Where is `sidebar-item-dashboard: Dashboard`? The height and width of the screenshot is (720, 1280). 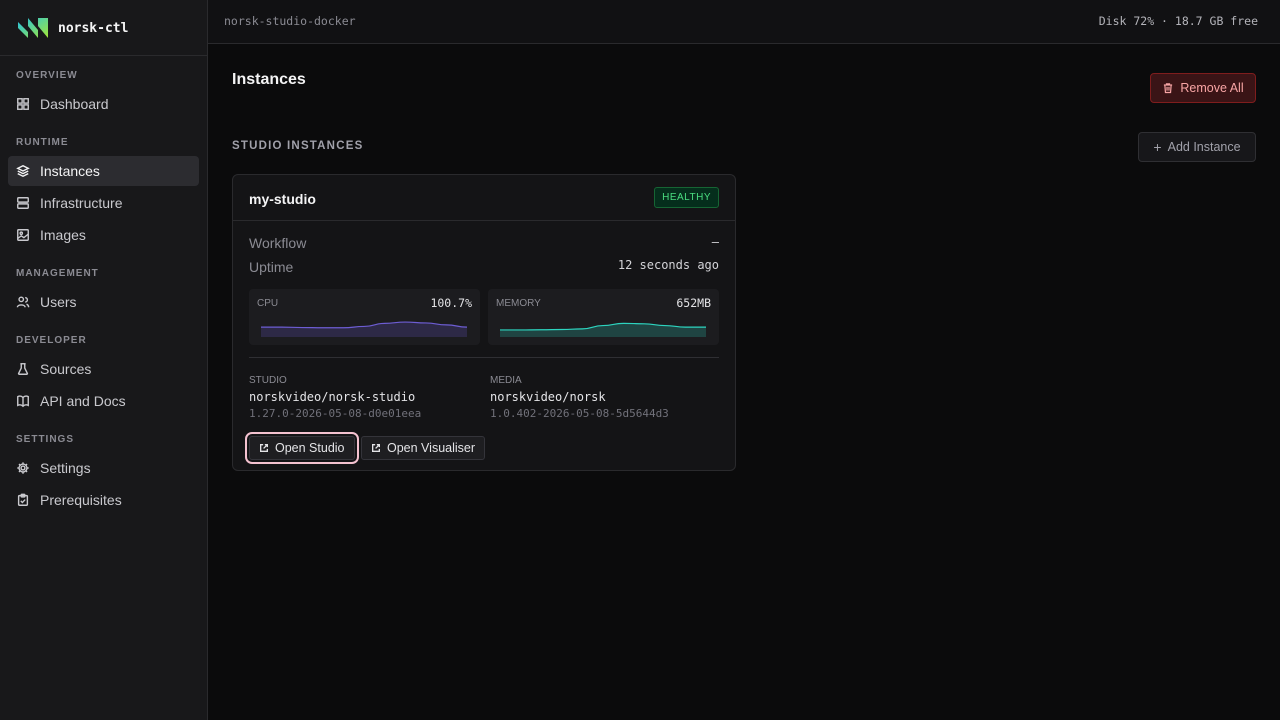 sidebar-item-dashboard: Dashboard is located at coordinates (103, 104).